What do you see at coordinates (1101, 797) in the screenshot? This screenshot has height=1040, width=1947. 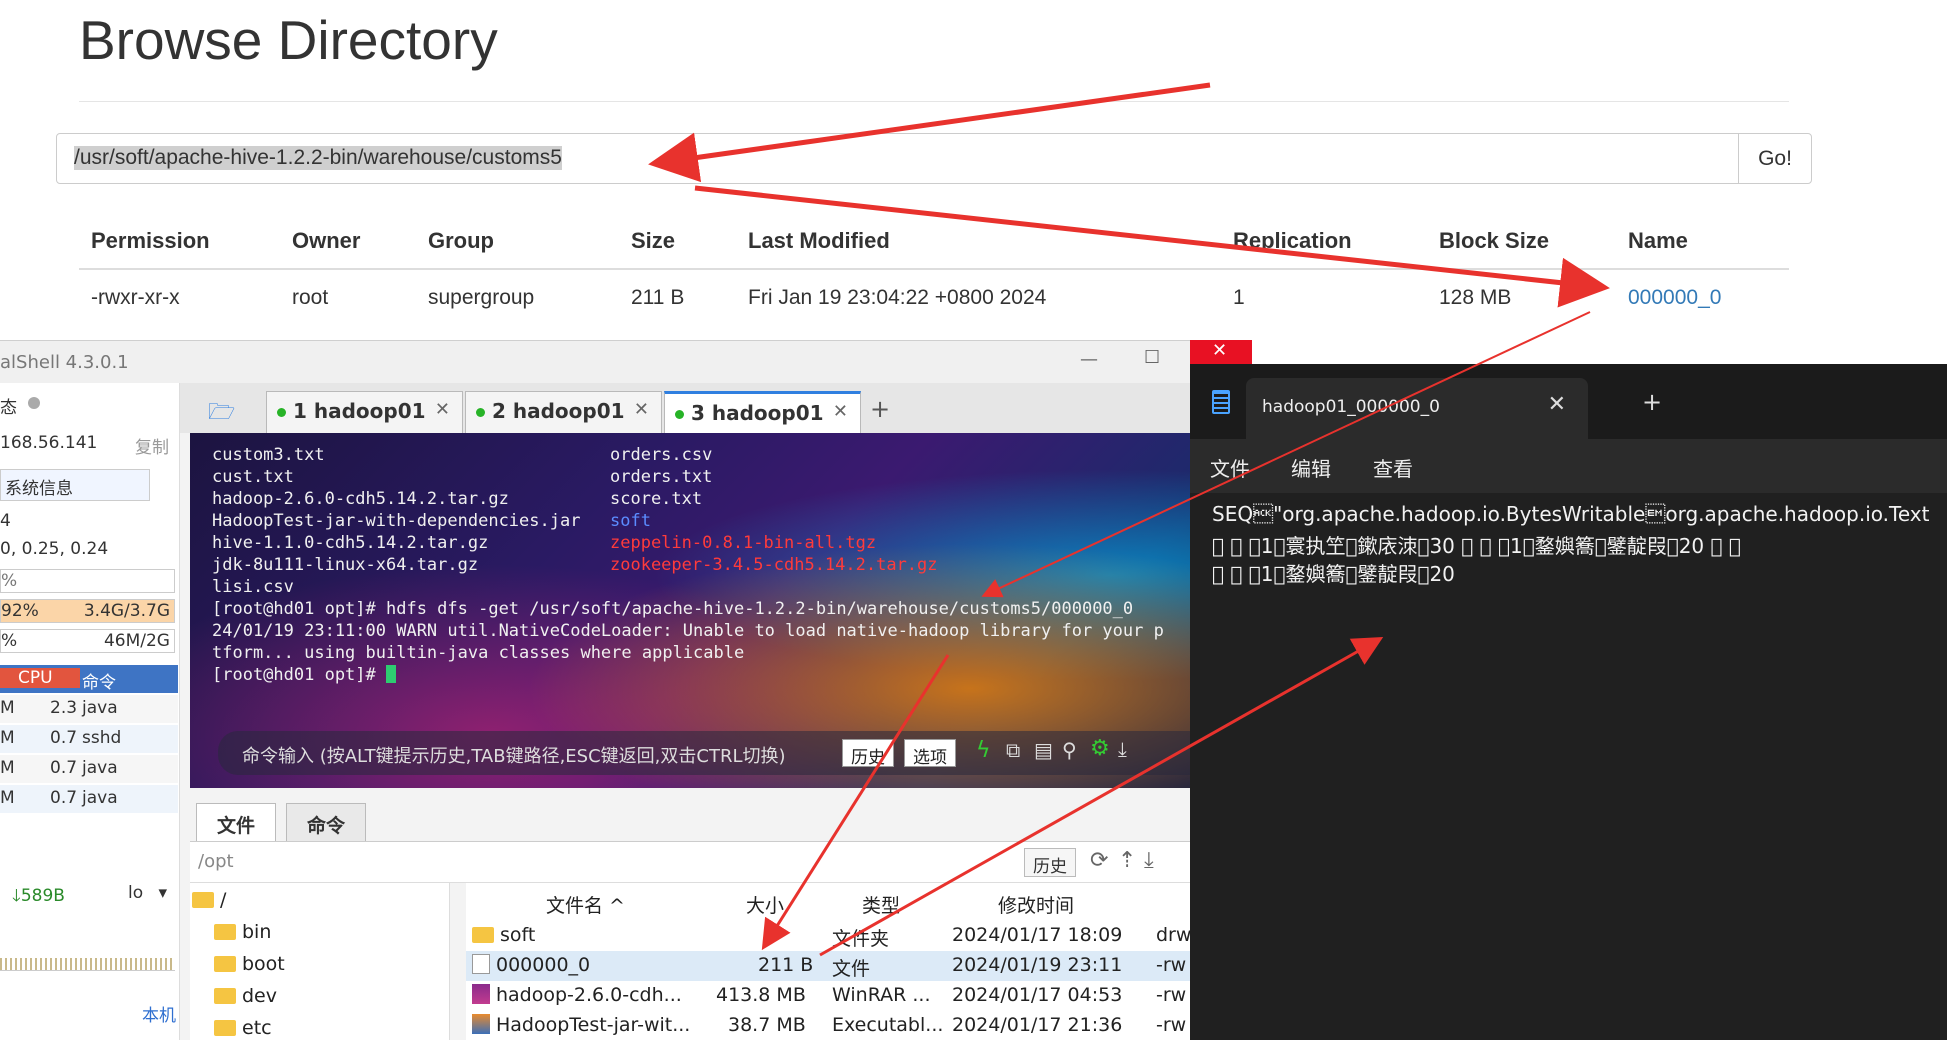 I see `arrow-to-notepad` at bounding box center [1101, 797].